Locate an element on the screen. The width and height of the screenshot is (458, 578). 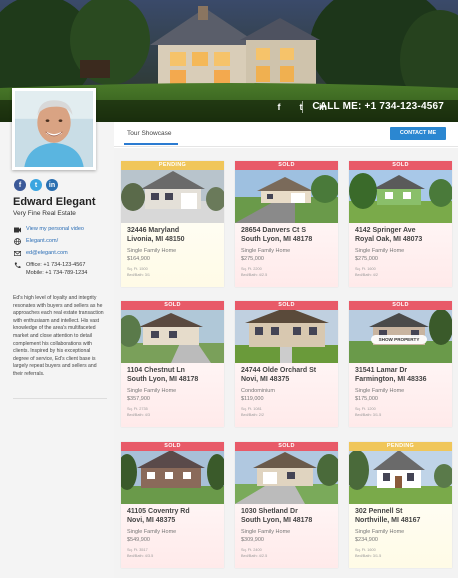
linkedin-icon: in is located at coordinates (52, 185).